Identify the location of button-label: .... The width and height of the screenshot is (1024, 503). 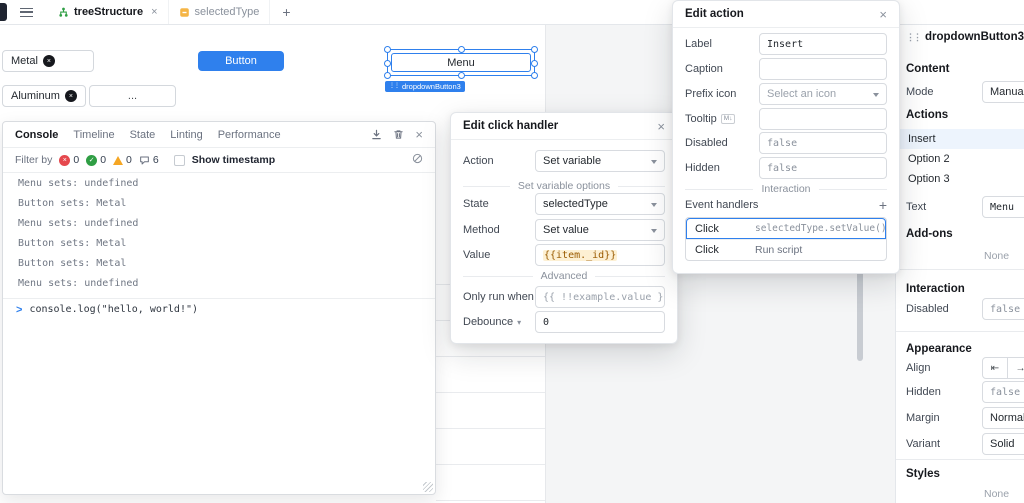
(132, 96).